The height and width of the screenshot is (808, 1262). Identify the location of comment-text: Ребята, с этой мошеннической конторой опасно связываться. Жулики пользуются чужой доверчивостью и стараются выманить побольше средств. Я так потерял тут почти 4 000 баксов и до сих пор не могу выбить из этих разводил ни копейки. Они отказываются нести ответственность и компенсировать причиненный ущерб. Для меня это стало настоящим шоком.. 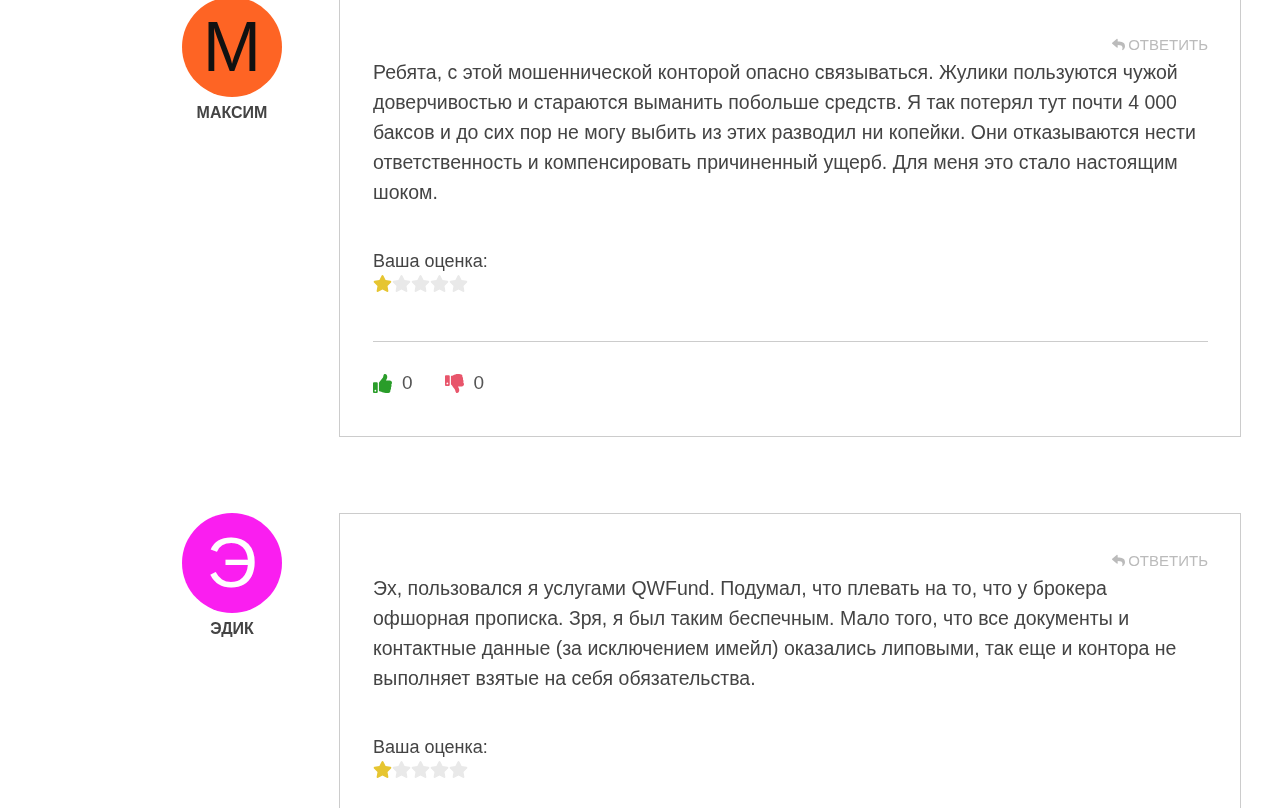
(785, 132).